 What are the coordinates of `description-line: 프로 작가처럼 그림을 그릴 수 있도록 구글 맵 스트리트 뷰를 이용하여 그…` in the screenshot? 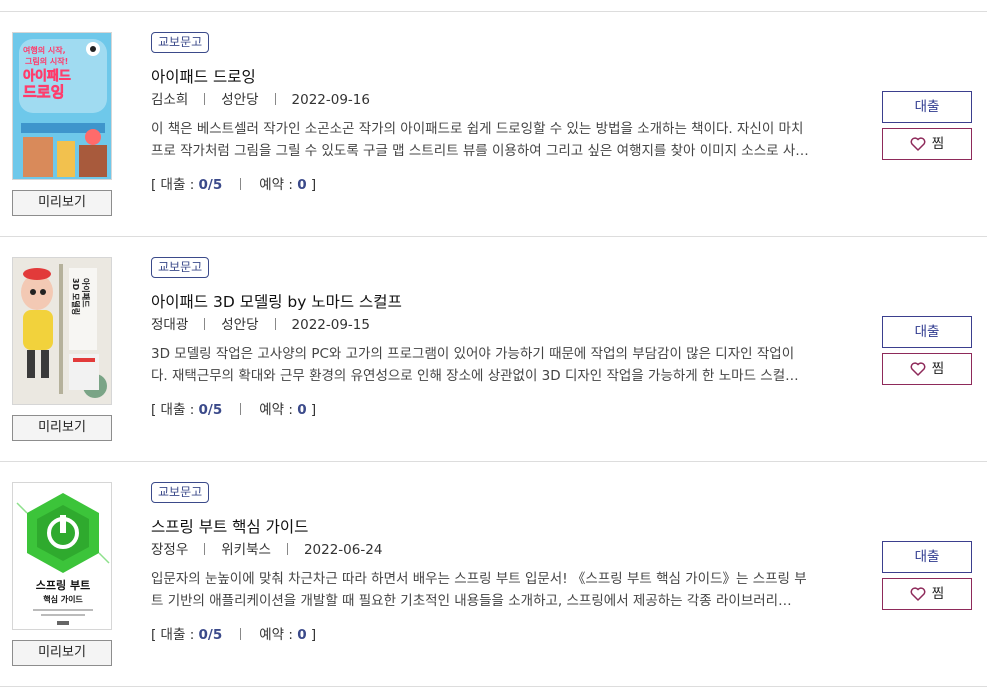 It's located at (480, 151).